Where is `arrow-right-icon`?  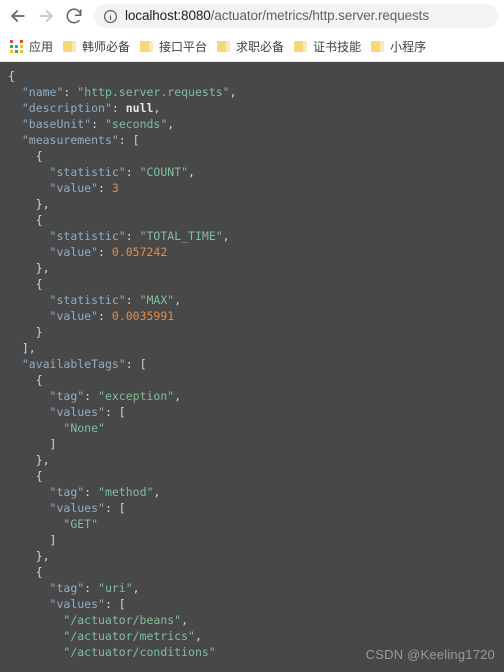
arrow-right-icon is located at coordinates (46, 16).